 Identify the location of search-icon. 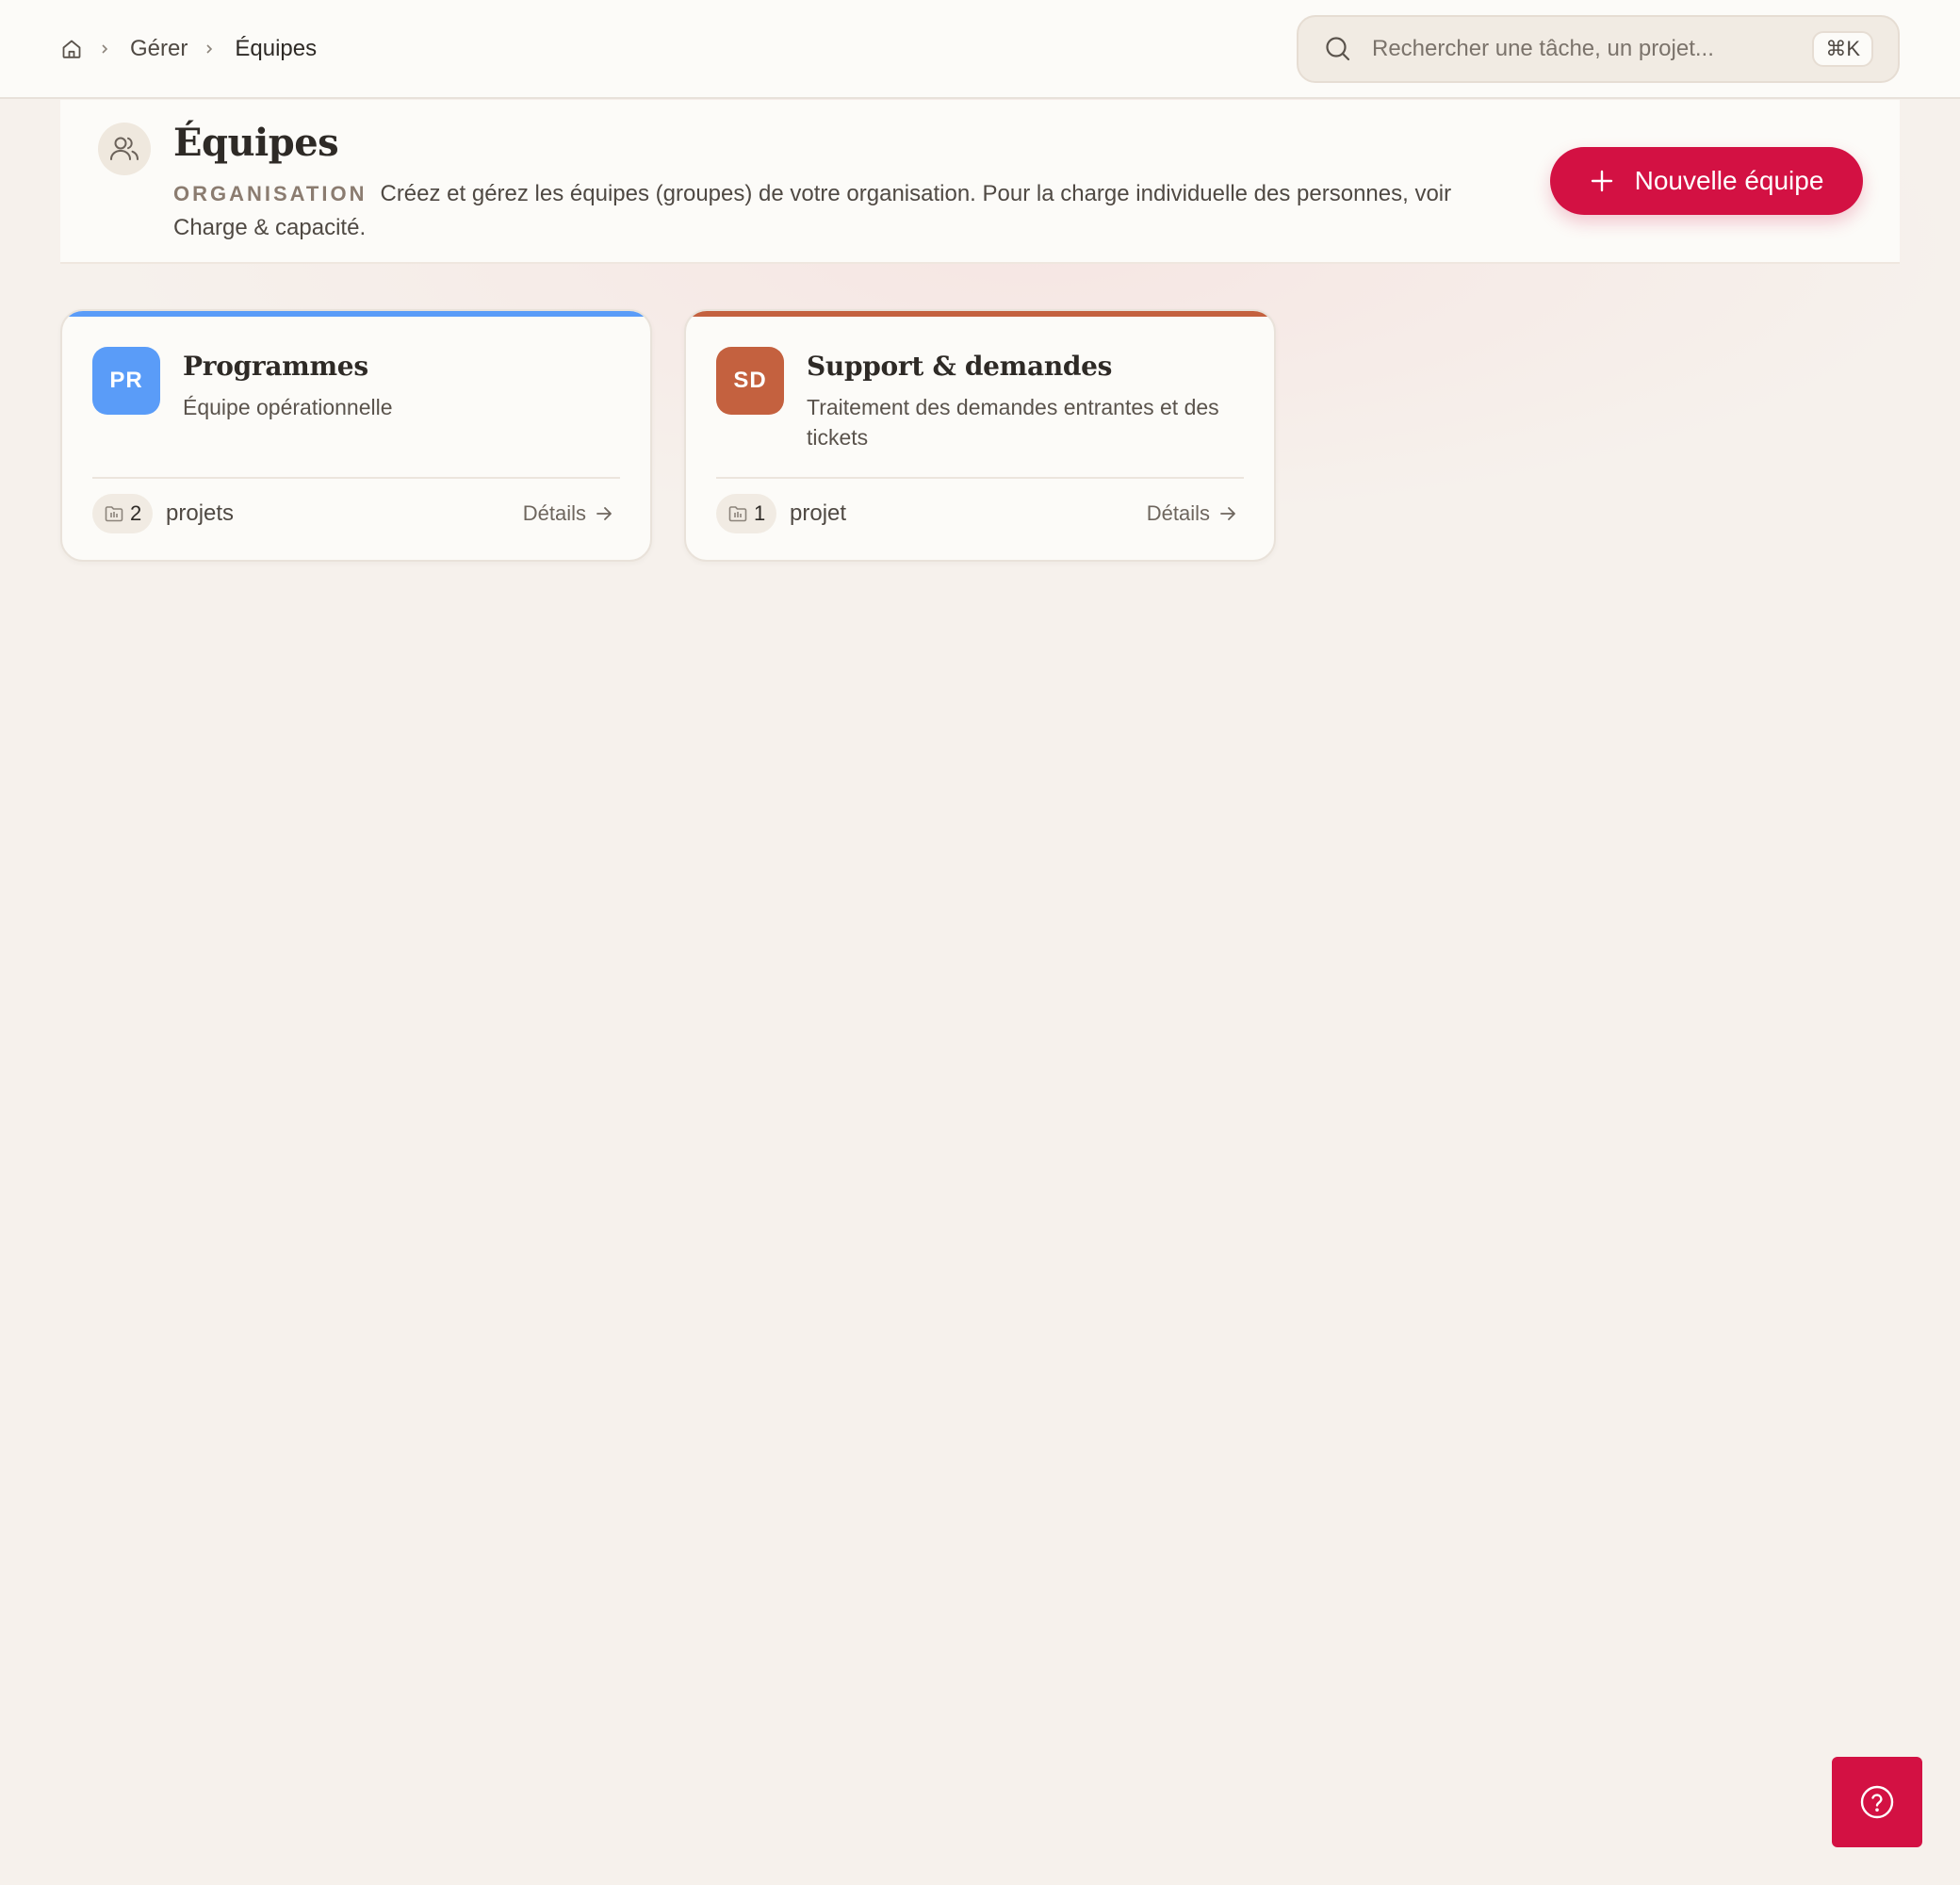
(1338, 49).